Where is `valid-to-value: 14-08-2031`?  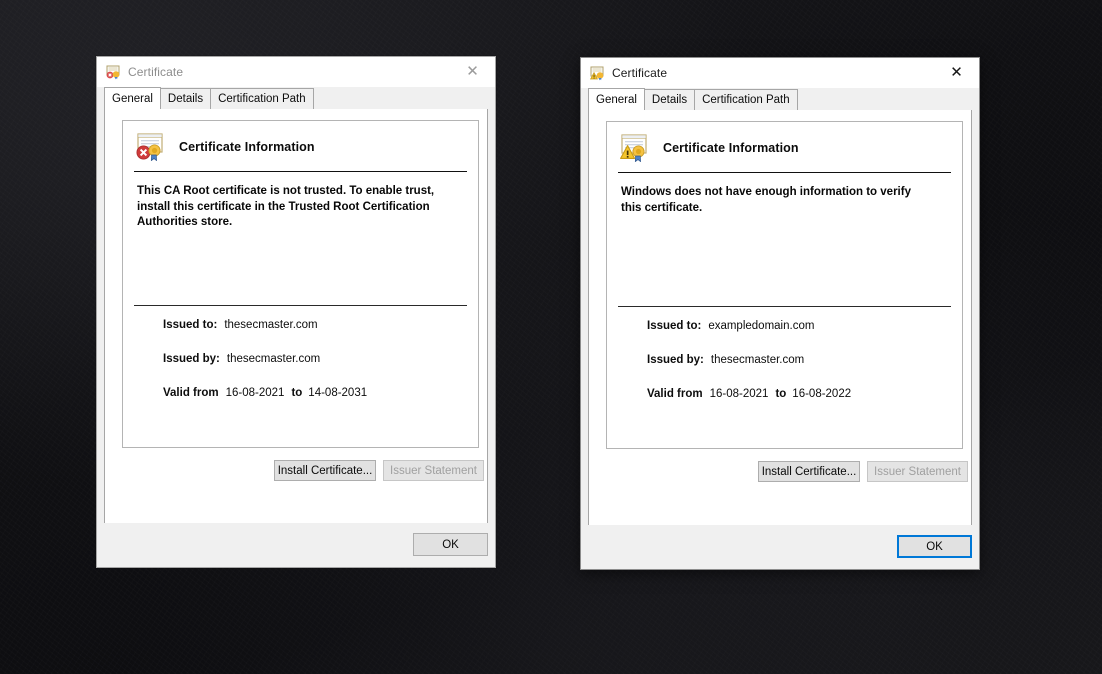 valid-to-value: 14-08-2031 is located at coordinates (338, 393).